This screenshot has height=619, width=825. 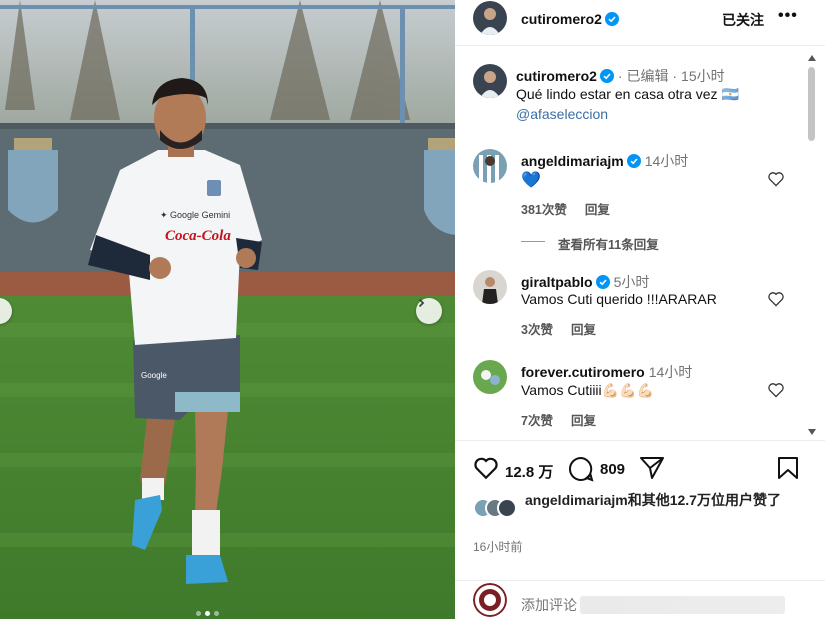 What do you see at coordinates (788, 468) in the screenshot?
I see `save-bookmark-icon` at bounding box center [788, 468].